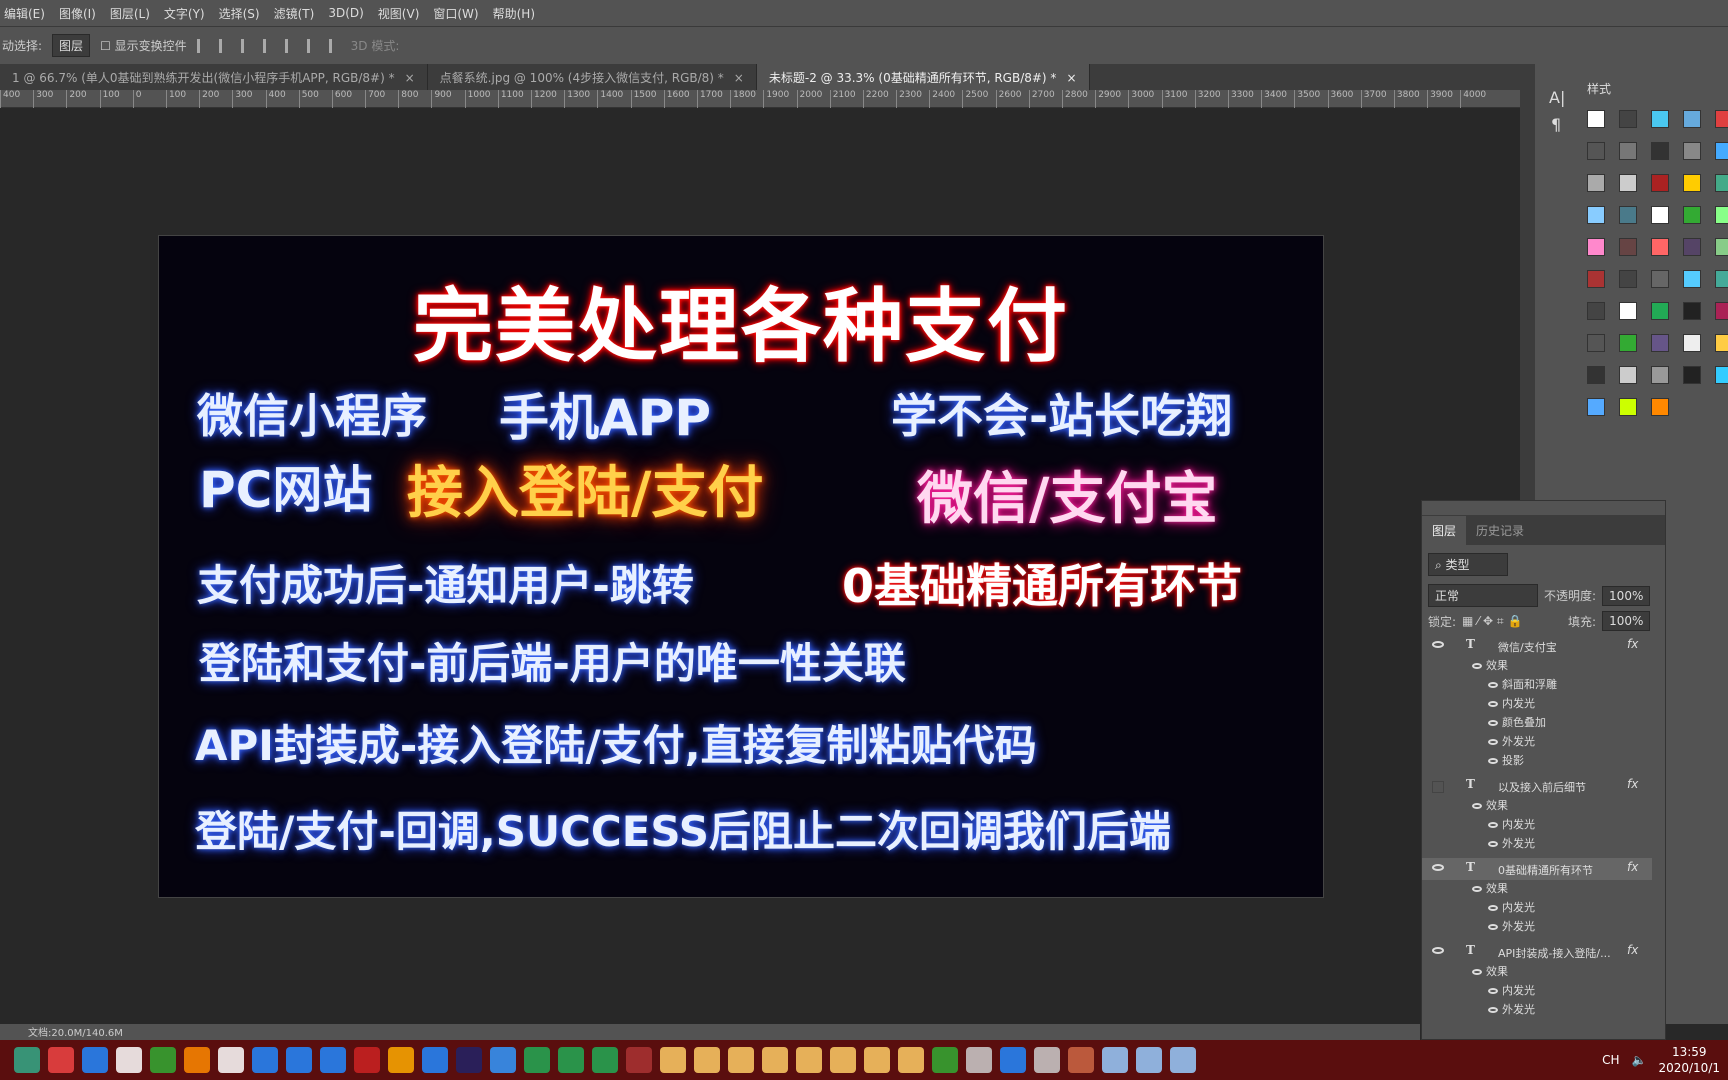 Image resolution: width=1728 pixels, height=1080 pixels. What do you see at coordinates (239, 13) in the screenshot?
I see `menu-item: 选择(S)` at bounding box center [239, 13].